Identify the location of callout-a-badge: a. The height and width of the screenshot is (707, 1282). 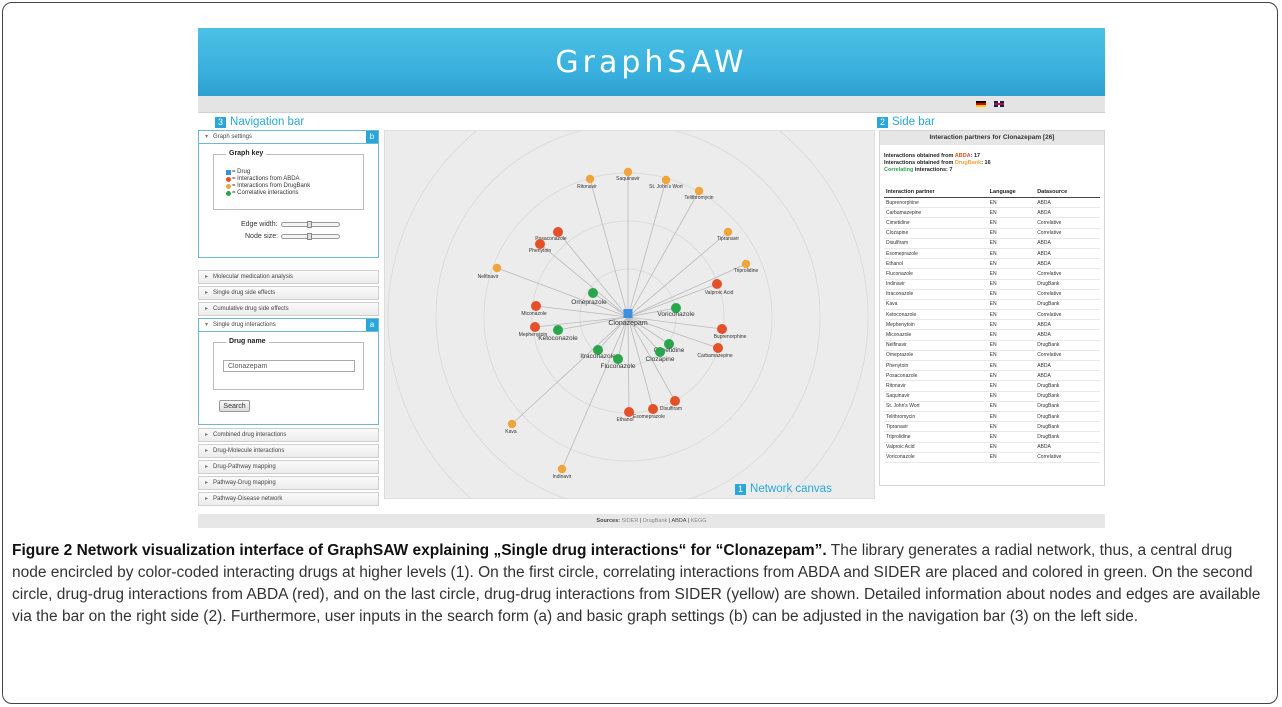
(372, 325).